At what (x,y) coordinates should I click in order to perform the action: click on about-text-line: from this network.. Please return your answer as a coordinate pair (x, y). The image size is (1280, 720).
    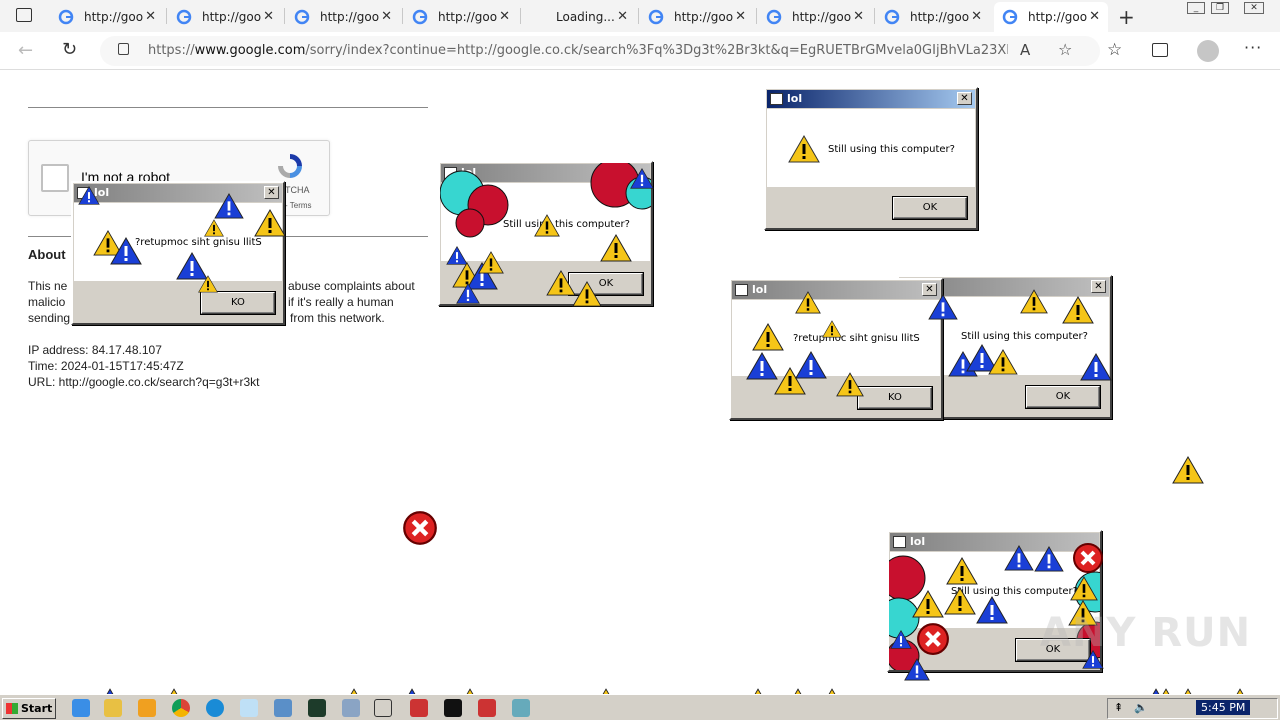
    Looking at the image, I should click on (337, 318).